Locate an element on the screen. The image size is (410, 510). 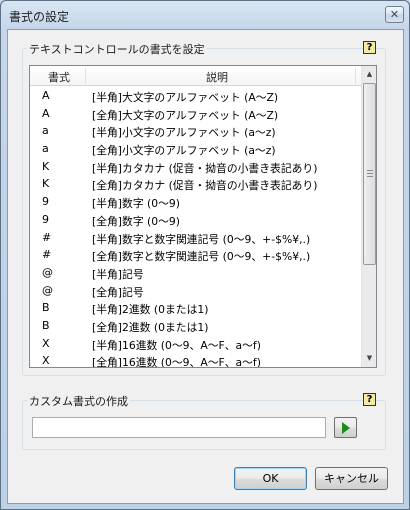
vertical-scrollbar: ▲ ▼ is located at coordinates (368, 216).